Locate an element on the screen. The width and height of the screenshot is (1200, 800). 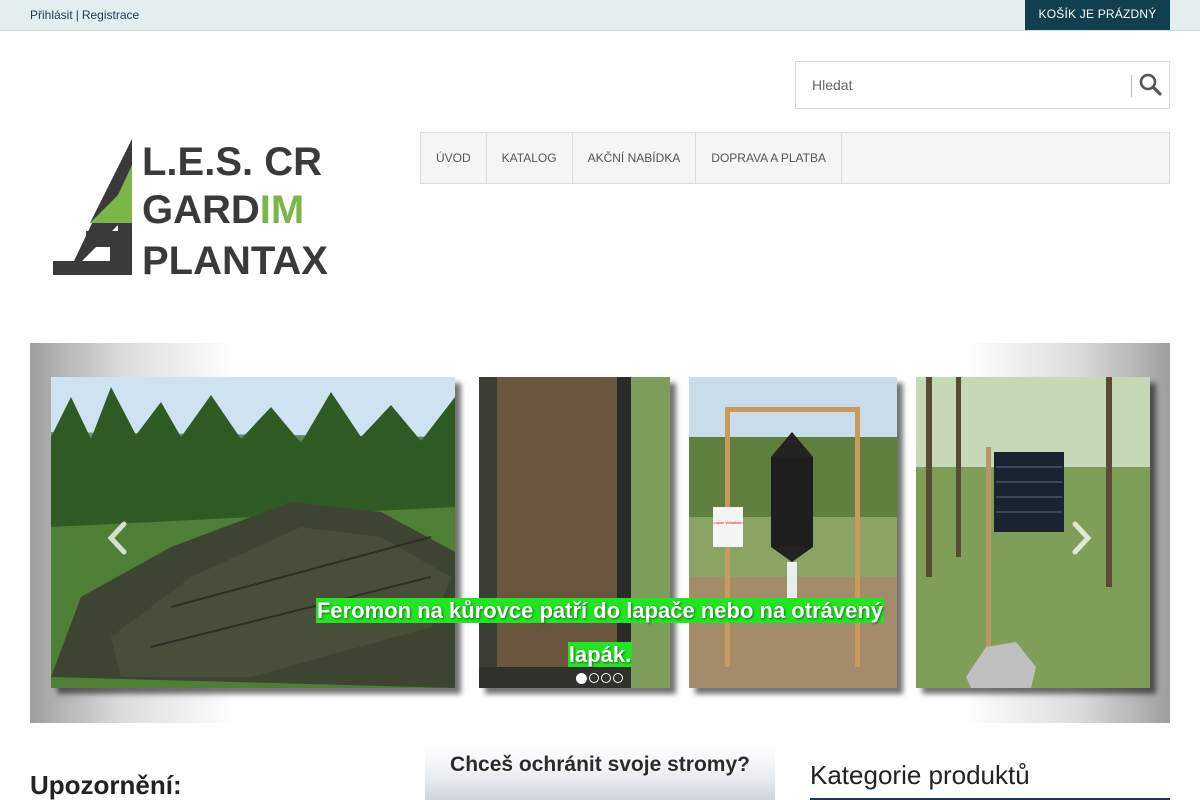
auth-links: Přihlásit | Registrace is located at coordinates (84, 15).